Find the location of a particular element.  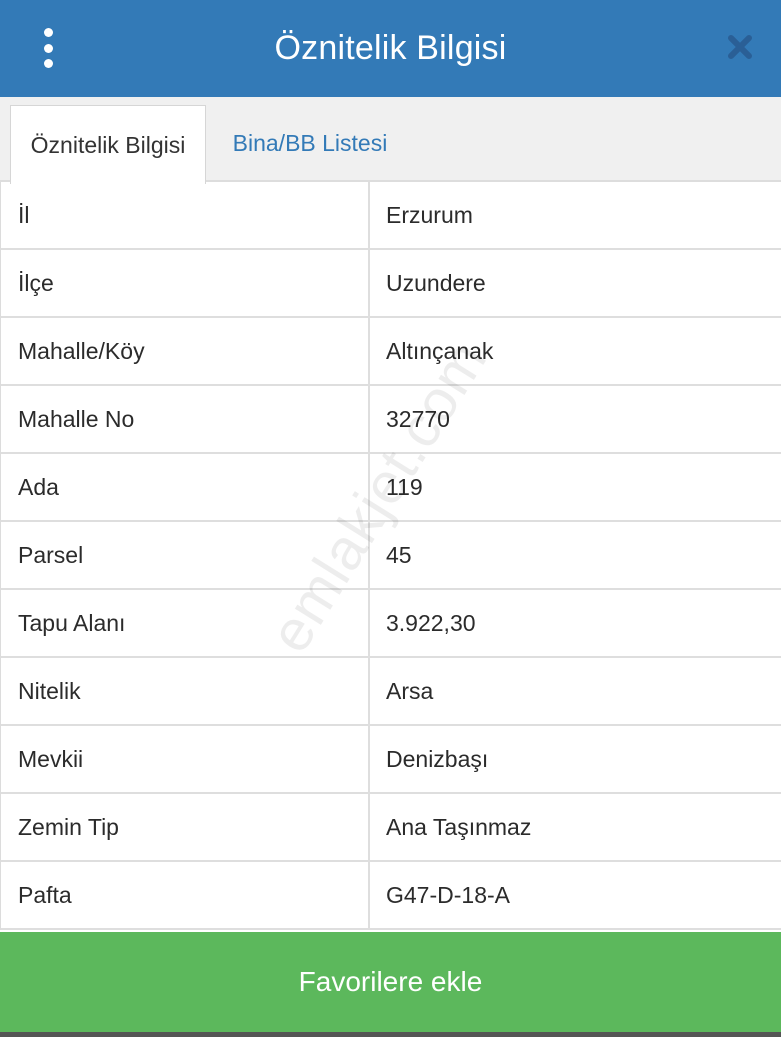

table-row: Nitelik Arsa is located at coordinates (391, 692).